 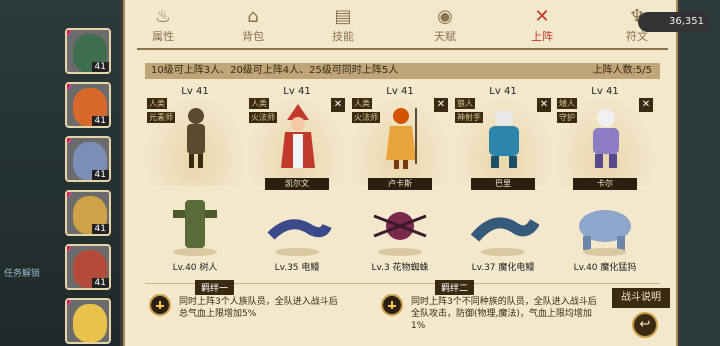 I want to click on book-icon: ▤, so click(x=343, y=16).